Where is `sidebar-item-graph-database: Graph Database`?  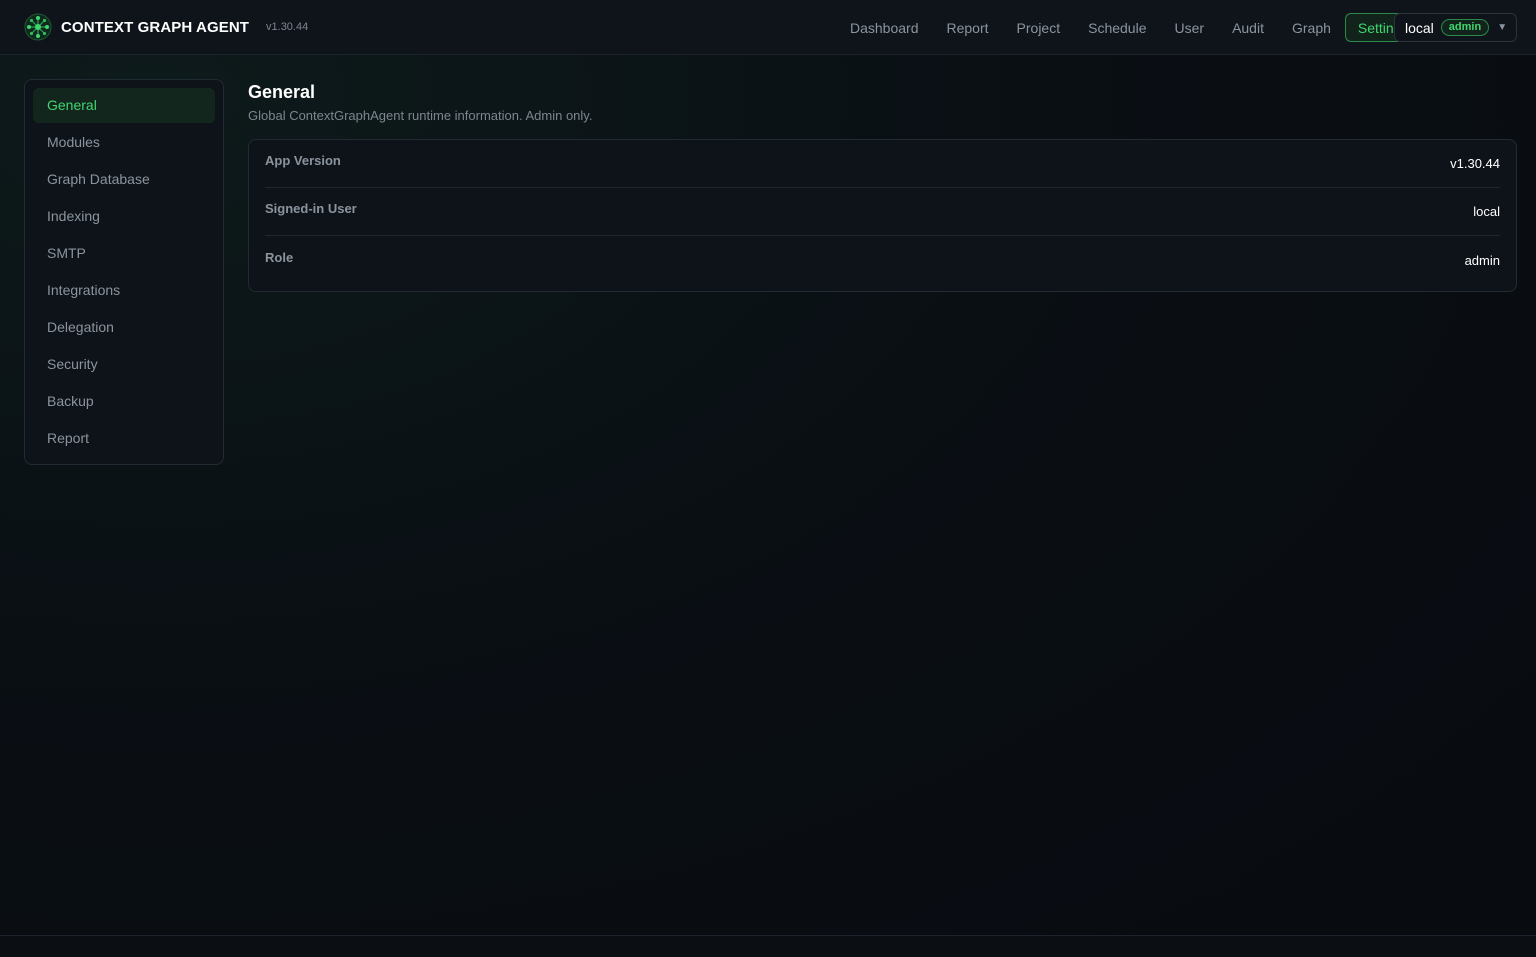 sidebar-item-graph-database: Graph Database is located at coordinates (124, 179).